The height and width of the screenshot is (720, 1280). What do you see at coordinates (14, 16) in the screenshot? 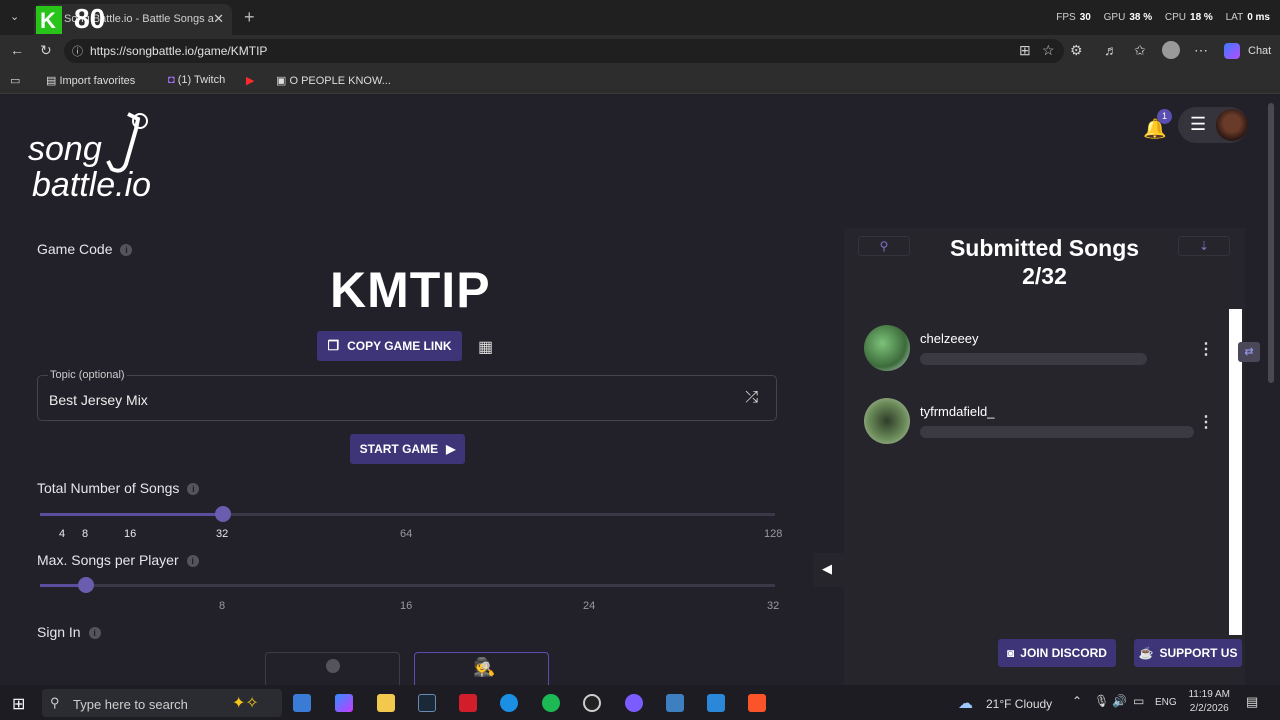
I see `tab-list-icon: ⌄` at bounding box center [14, 16].